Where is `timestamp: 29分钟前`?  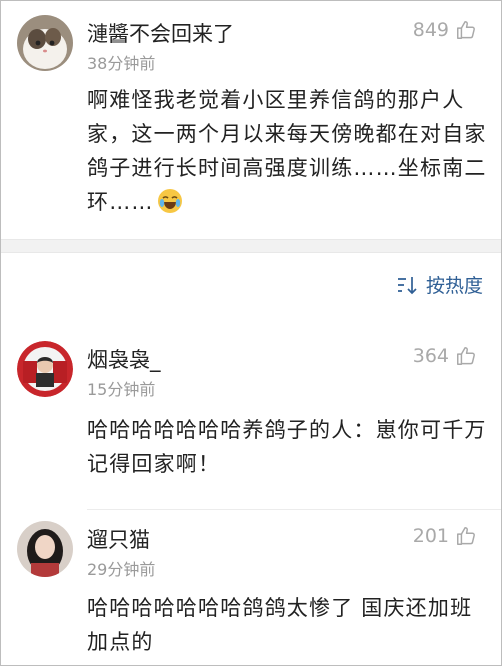 timestamp: 29分钟前 is located at coordinates (121, 569).